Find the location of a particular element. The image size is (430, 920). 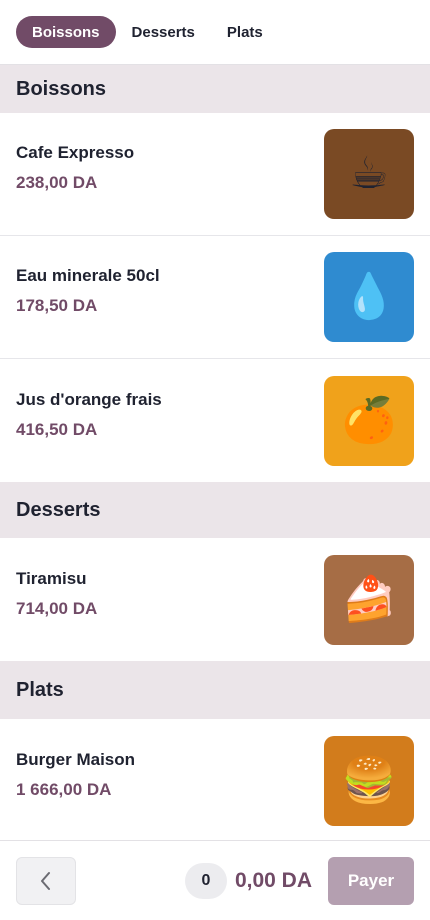

order-footer: 0 0,00 DA Payer is located at coordinates (215, 880).